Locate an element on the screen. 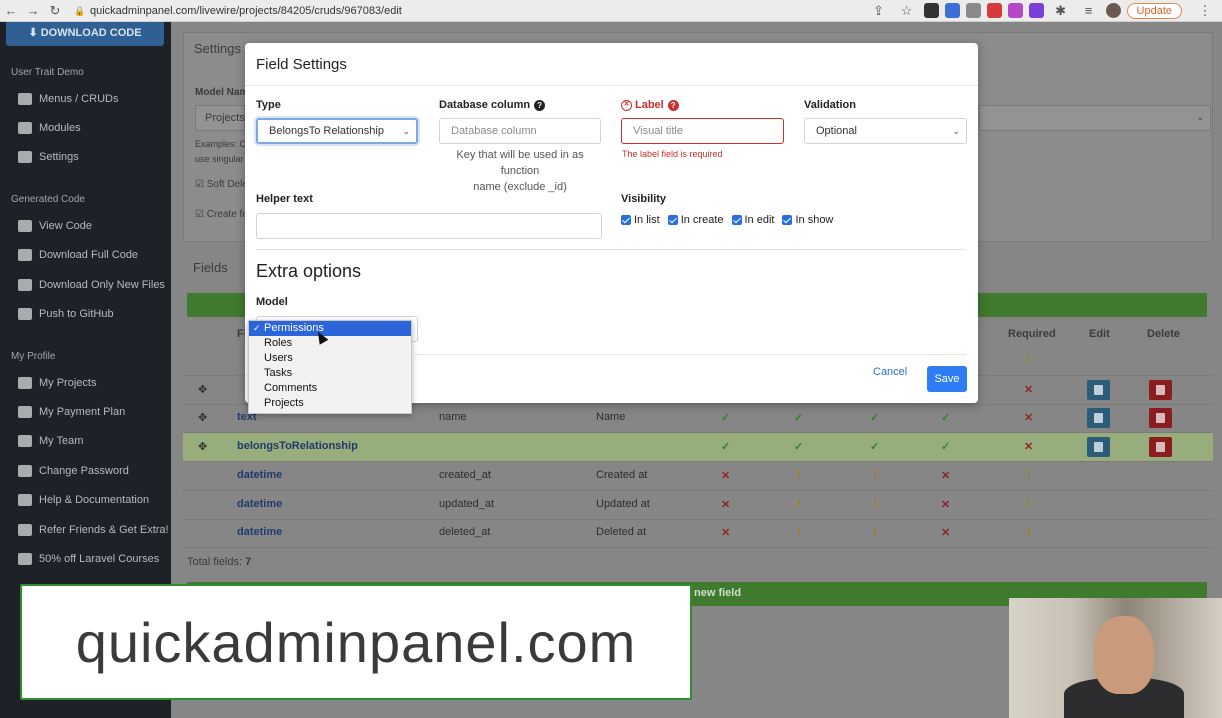 The width and height of the screenshot is (1222, 718). table-row: datetime deleted_at Deleted at ✕ ! ! ✕ ! is located at coordinates (698, 533).